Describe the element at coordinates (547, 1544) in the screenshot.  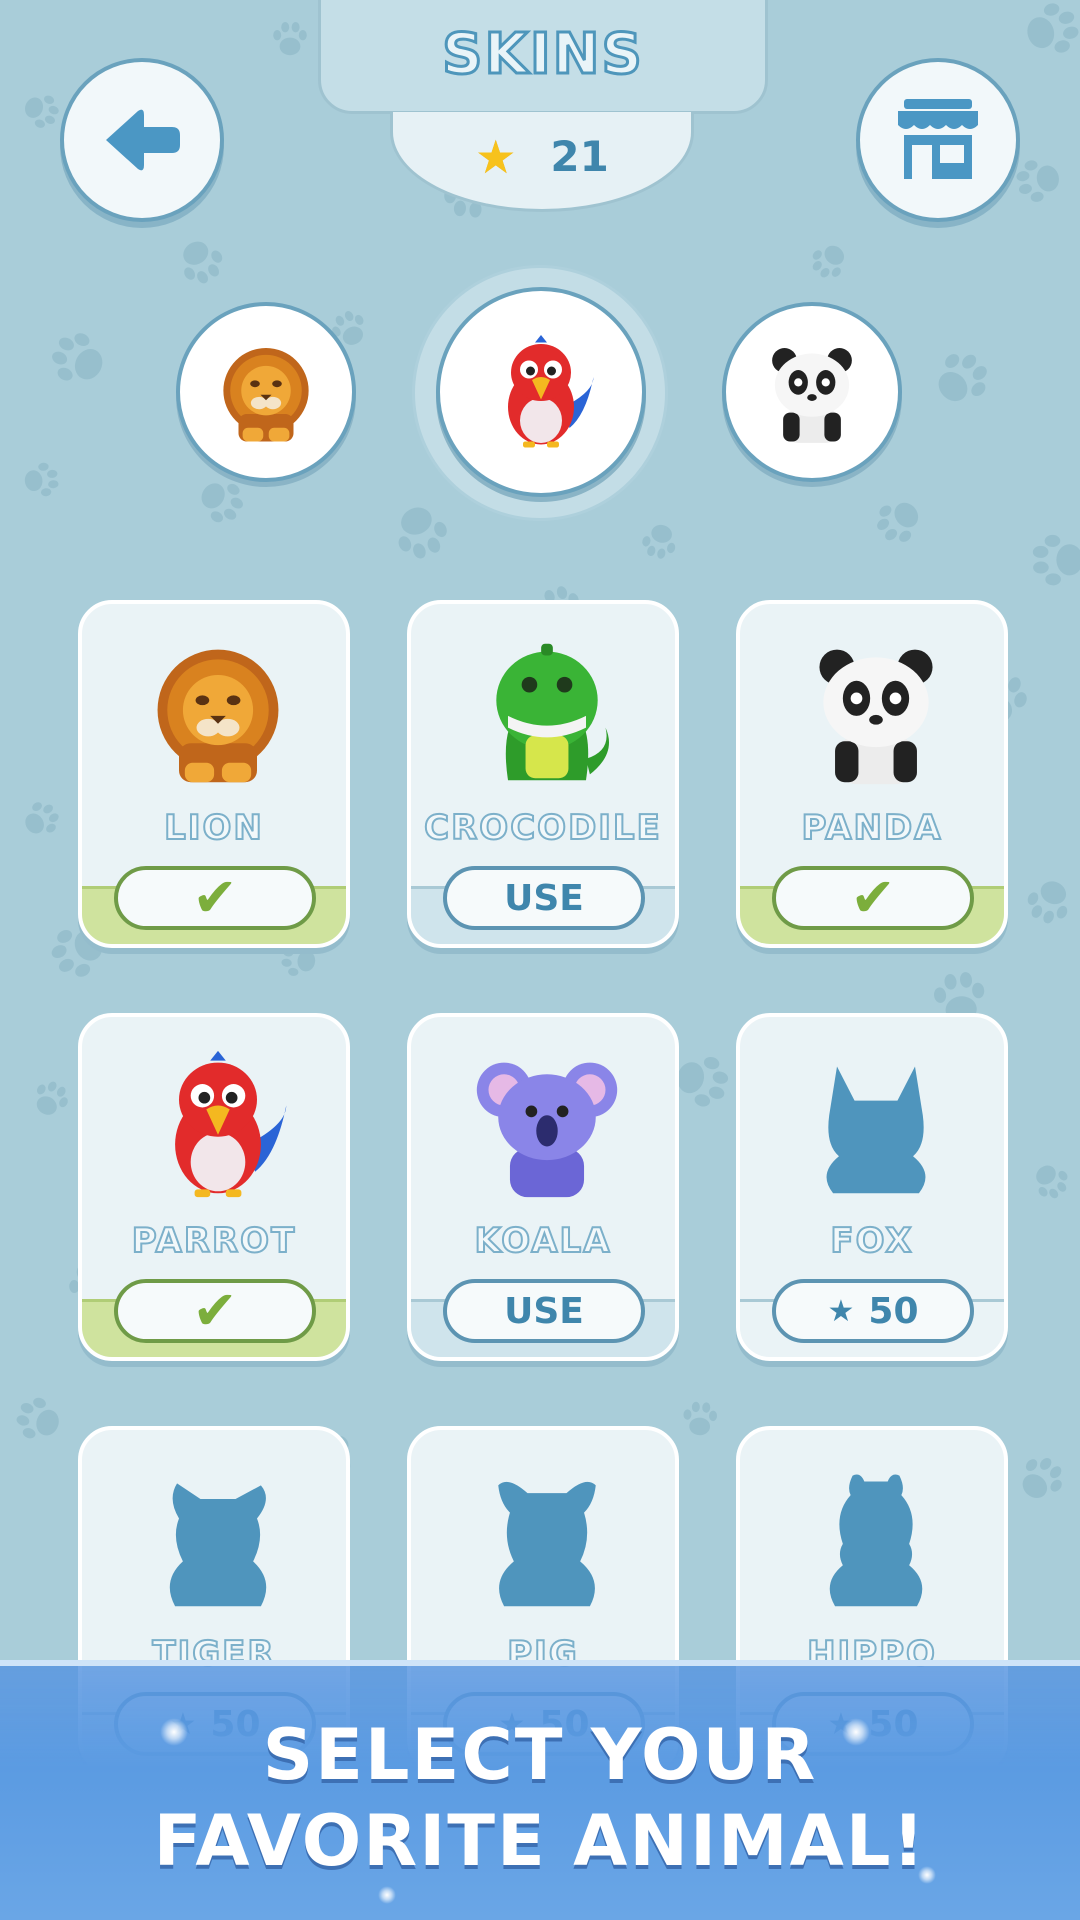
I see `pig-icon` at that location.